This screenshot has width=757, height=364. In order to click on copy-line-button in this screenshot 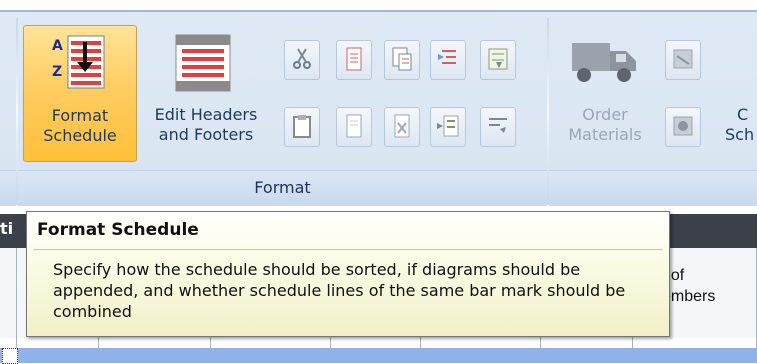, I will do `click(402, 60)`.